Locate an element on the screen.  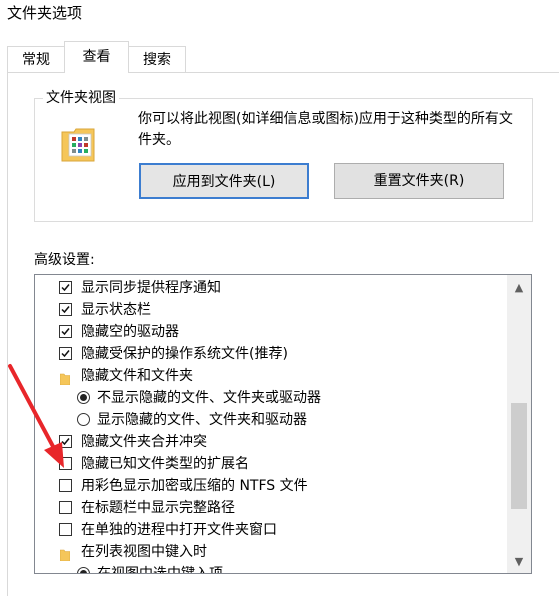
tab-search: 搜索 is located at coordinates (157, 59).